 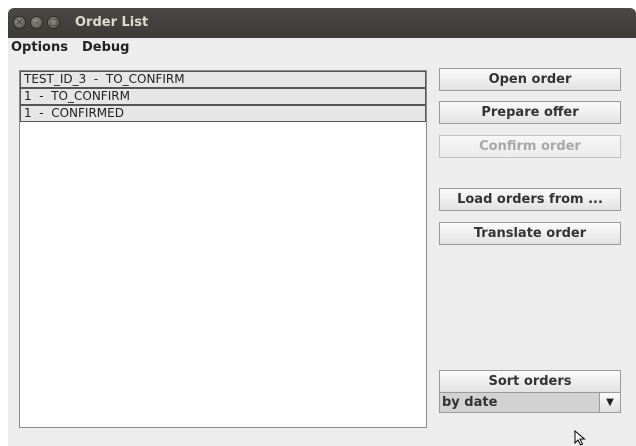 I want to click on window-title: Order List, so click(x=112, y=22).